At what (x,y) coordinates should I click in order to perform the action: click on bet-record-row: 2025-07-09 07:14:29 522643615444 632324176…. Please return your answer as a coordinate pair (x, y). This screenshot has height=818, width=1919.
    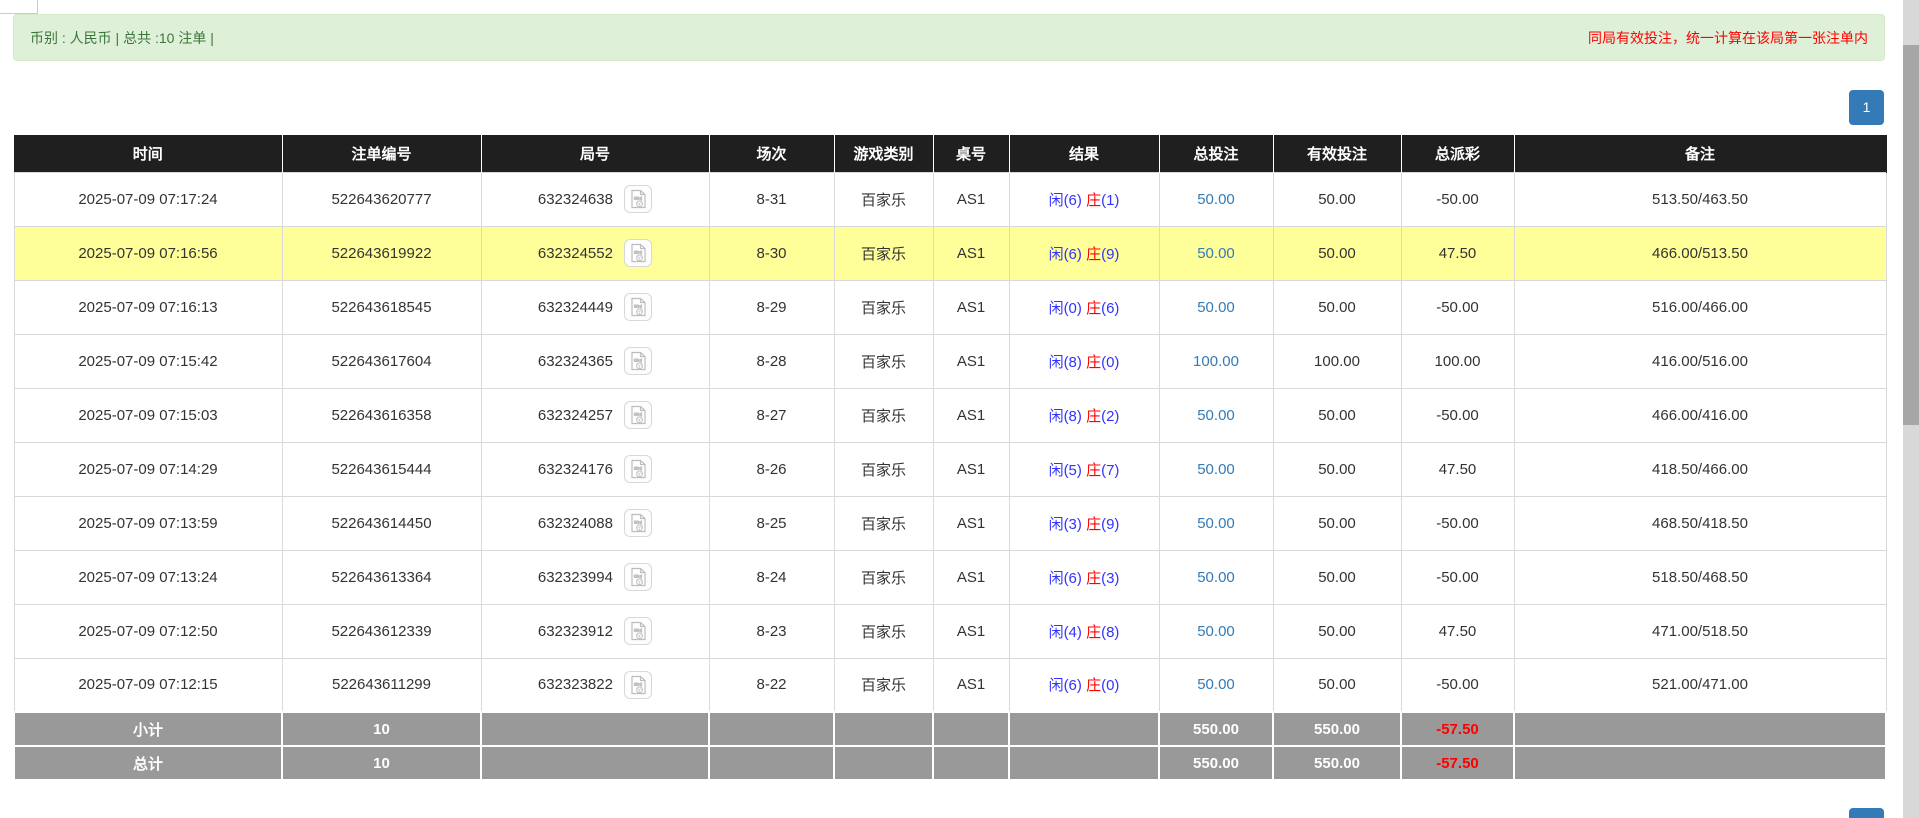
    Looking at the image, I should click on (950, 469).